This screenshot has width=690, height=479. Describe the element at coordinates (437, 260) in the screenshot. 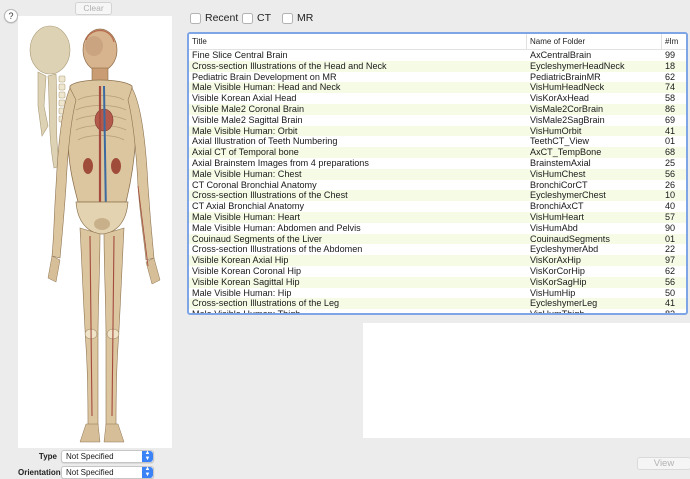

I see `table-row: Visible Korean Axial Hip VisKorAxHip 97` at that location.